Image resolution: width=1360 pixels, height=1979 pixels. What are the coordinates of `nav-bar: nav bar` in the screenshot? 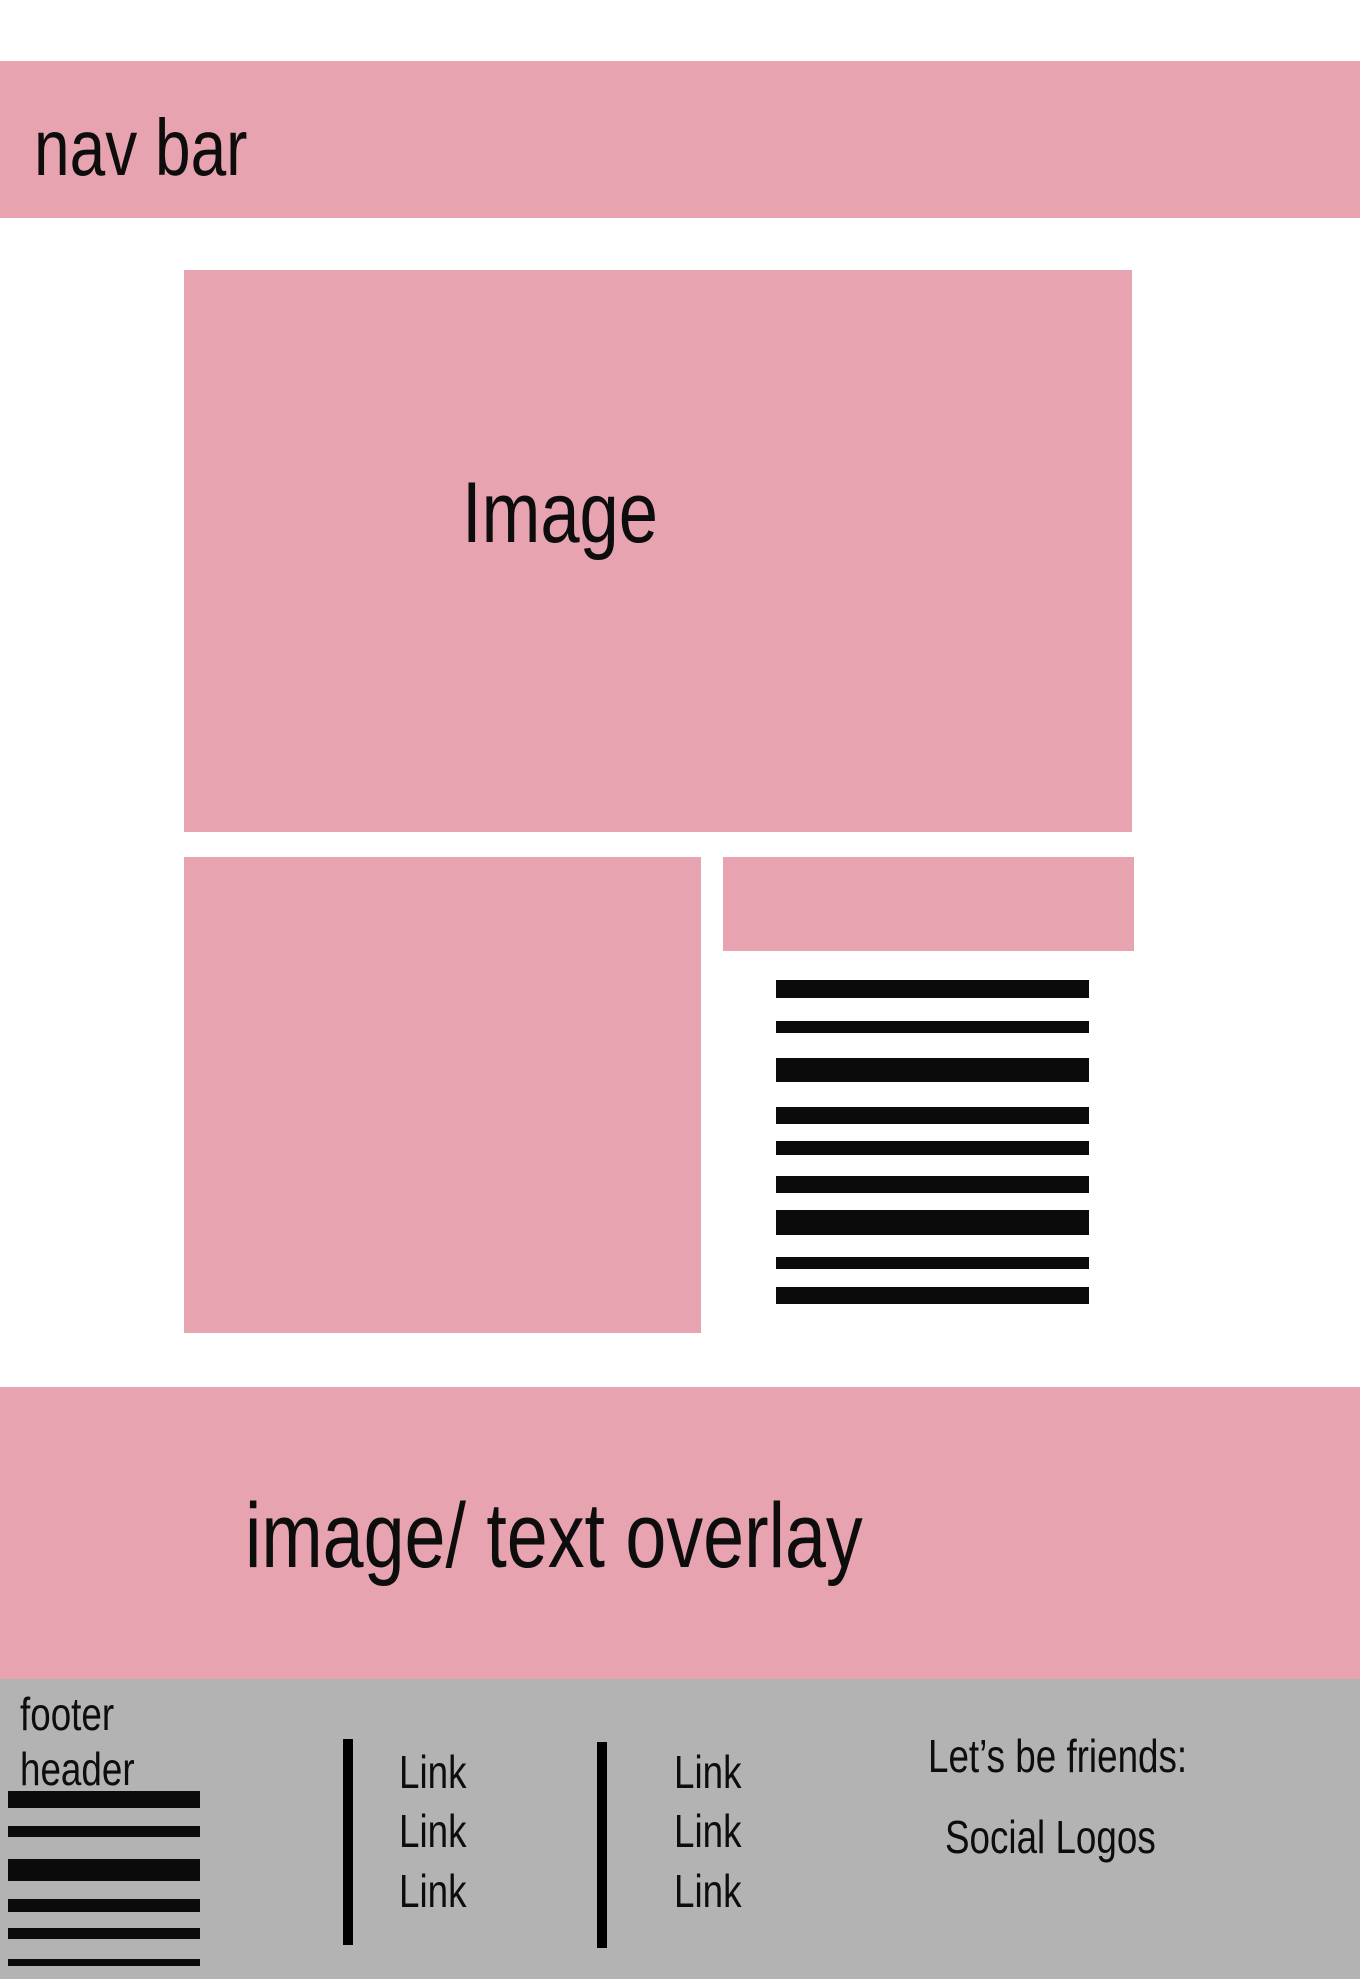 It's located at (680, 139).